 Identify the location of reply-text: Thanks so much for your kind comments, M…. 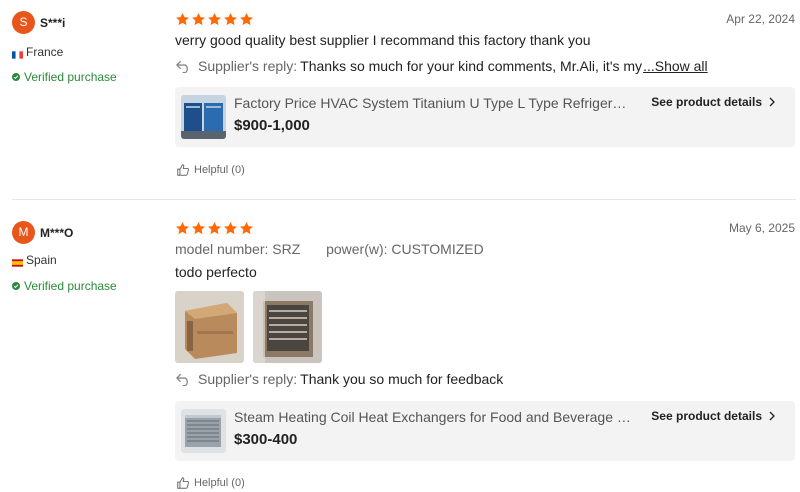
(471, 66).